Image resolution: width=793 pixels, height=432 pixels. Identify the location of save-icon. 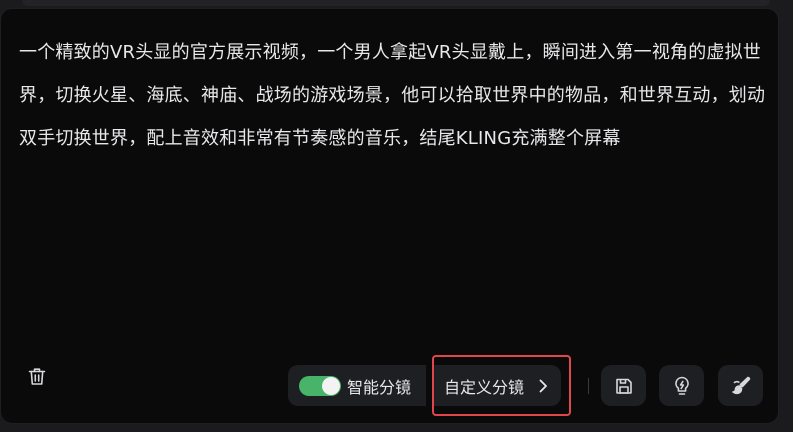
(623, 386).